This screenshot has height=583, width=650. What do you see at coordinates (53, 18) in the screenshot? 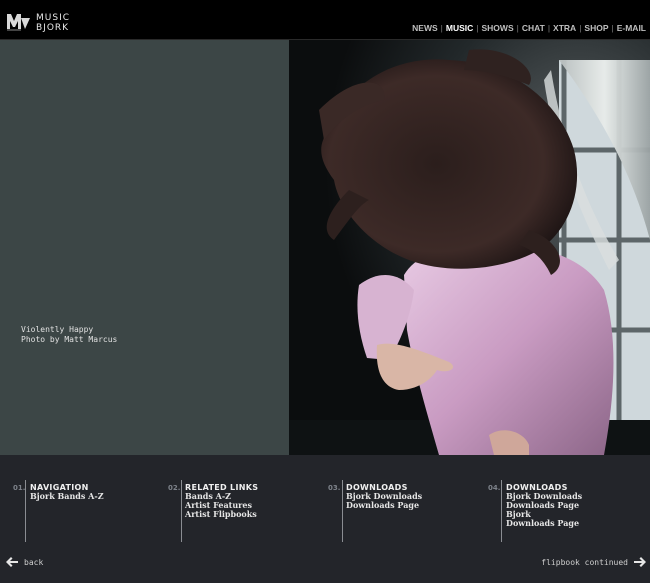
I see `section-name: MUSIC` at bounding box center [53, 18].